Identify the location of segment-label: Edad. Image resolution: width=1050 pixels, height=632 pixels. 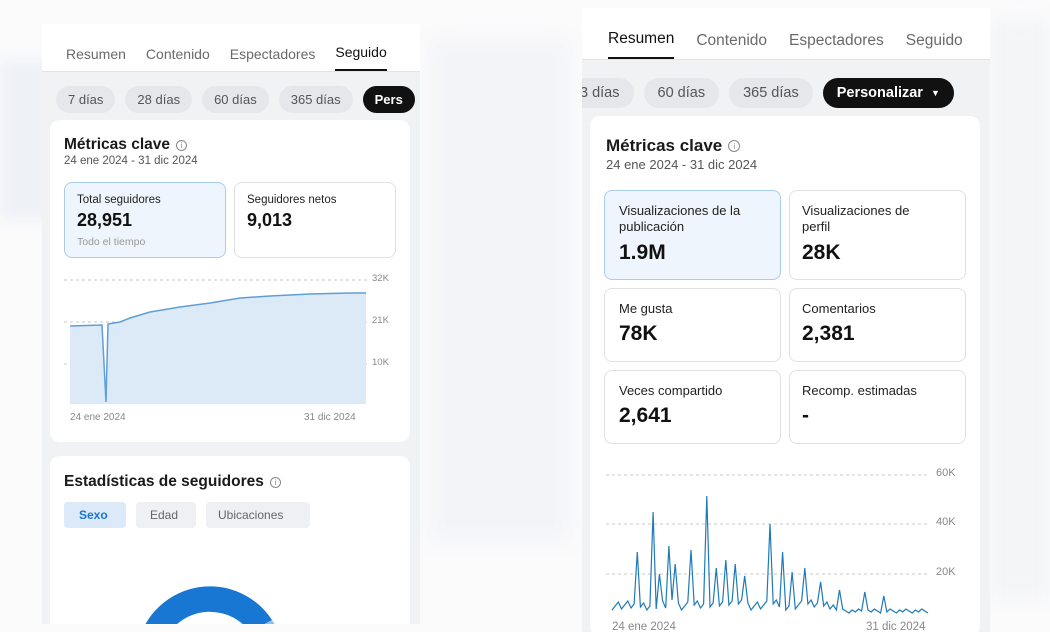
(164, 515).